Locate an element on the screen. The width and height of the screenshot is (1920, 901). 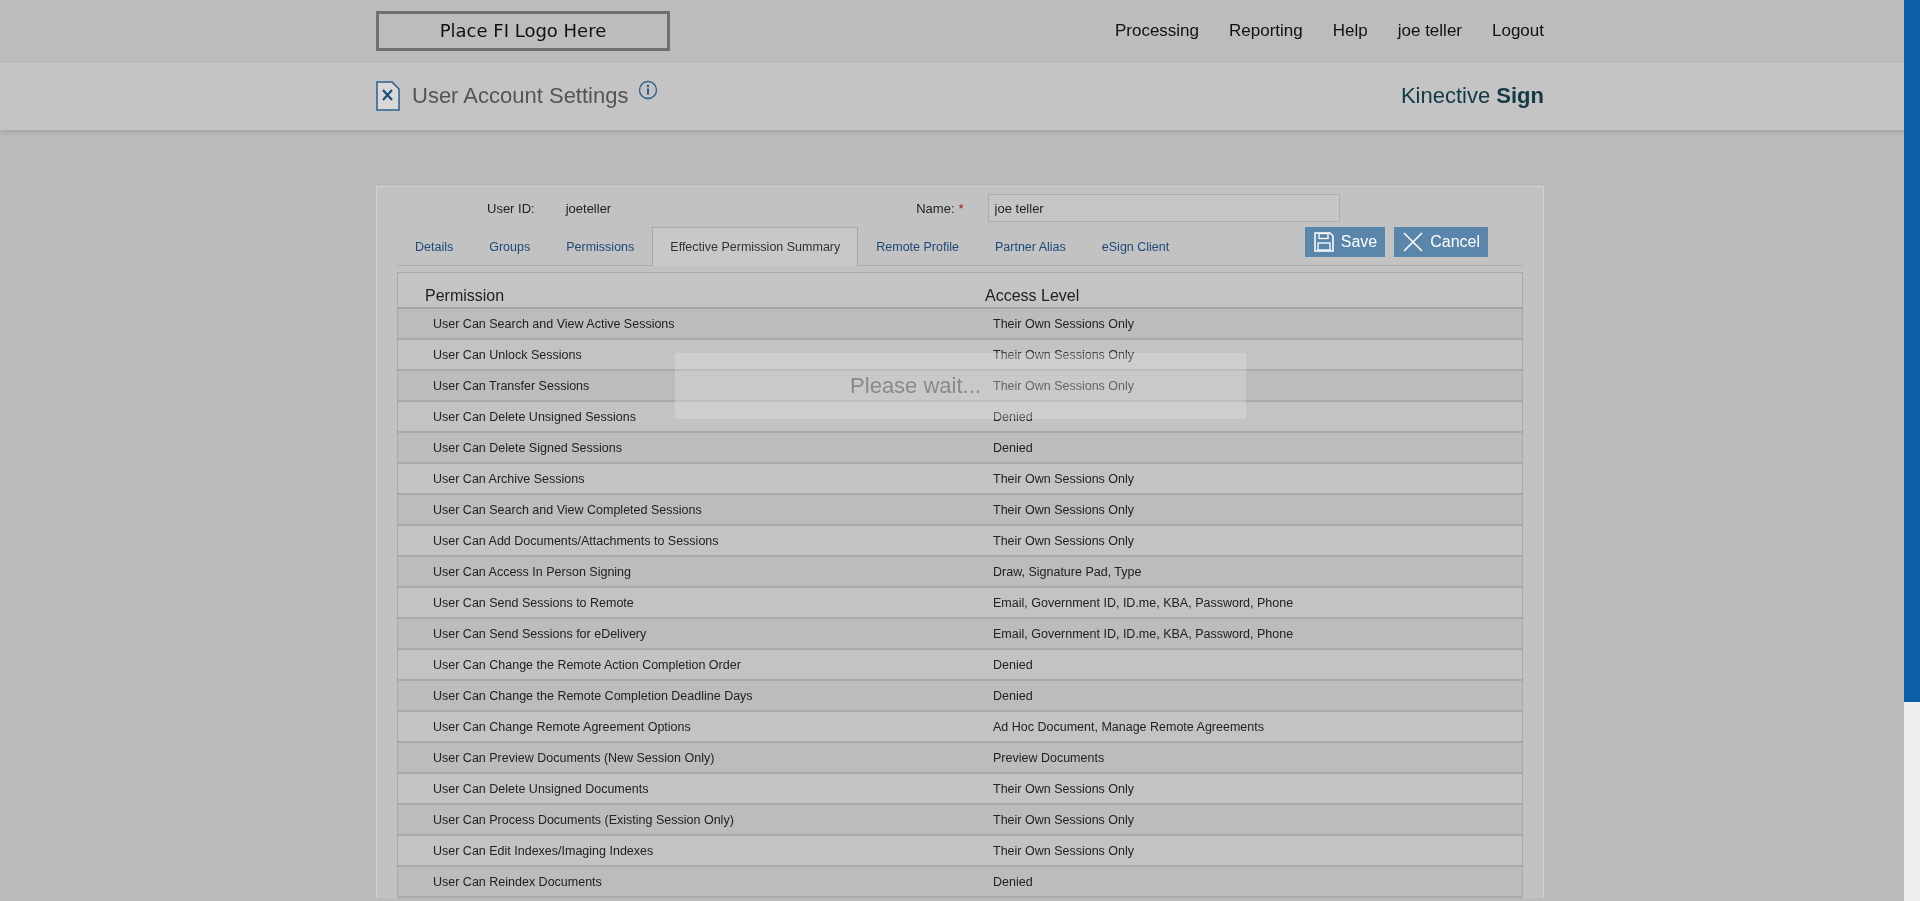
table-cell: User Can Add Documents/Attachments to Sessions is located at coordinates (576, 540).